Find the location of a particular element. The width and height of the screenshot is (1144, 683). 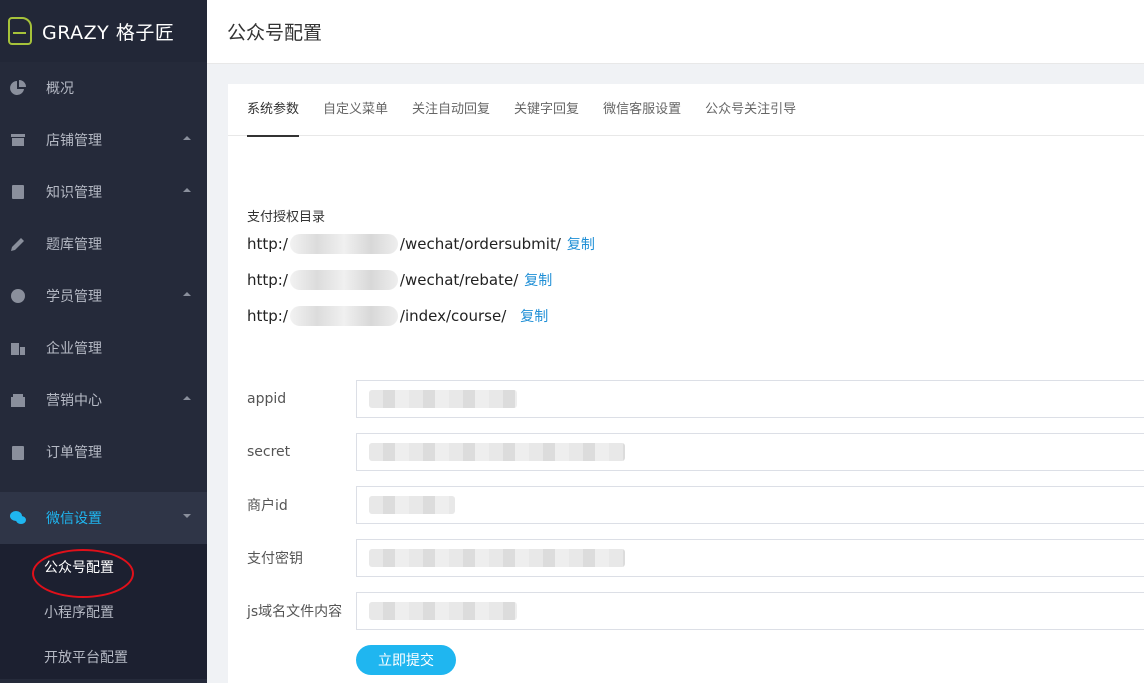

tab-follow-guide: 公众号关注引导 is located at coordinates (750, 110).